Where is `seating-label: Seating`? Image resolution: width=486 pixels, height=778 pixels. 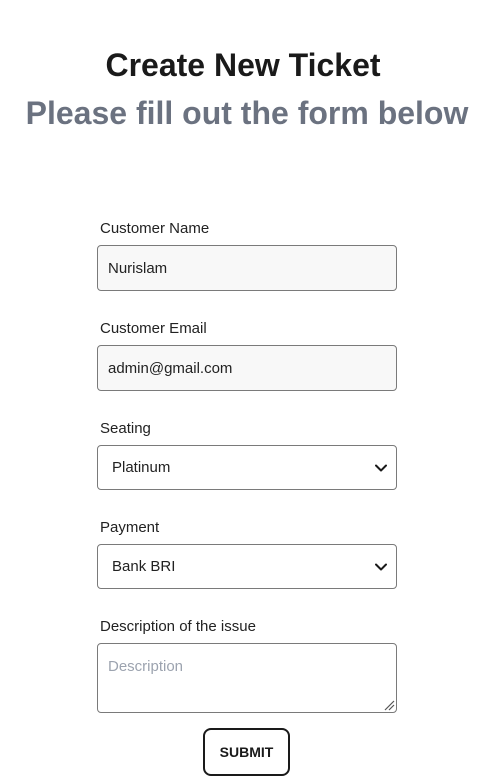
seating-label: Seating is located at coordinates (125, 428).